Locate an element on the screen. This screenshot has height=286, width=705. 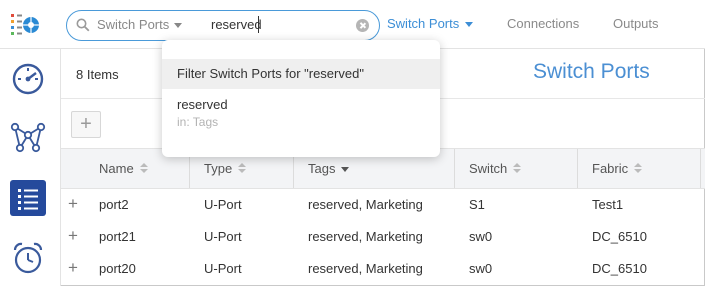
search-box: Switch Ports reserved is located at coordinates (223, 25).